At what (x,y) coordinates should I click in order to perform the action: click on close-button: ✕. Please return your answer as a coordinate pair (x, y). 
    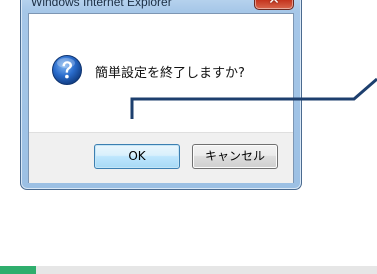
    Looking at the image, I should click on (274, 5).